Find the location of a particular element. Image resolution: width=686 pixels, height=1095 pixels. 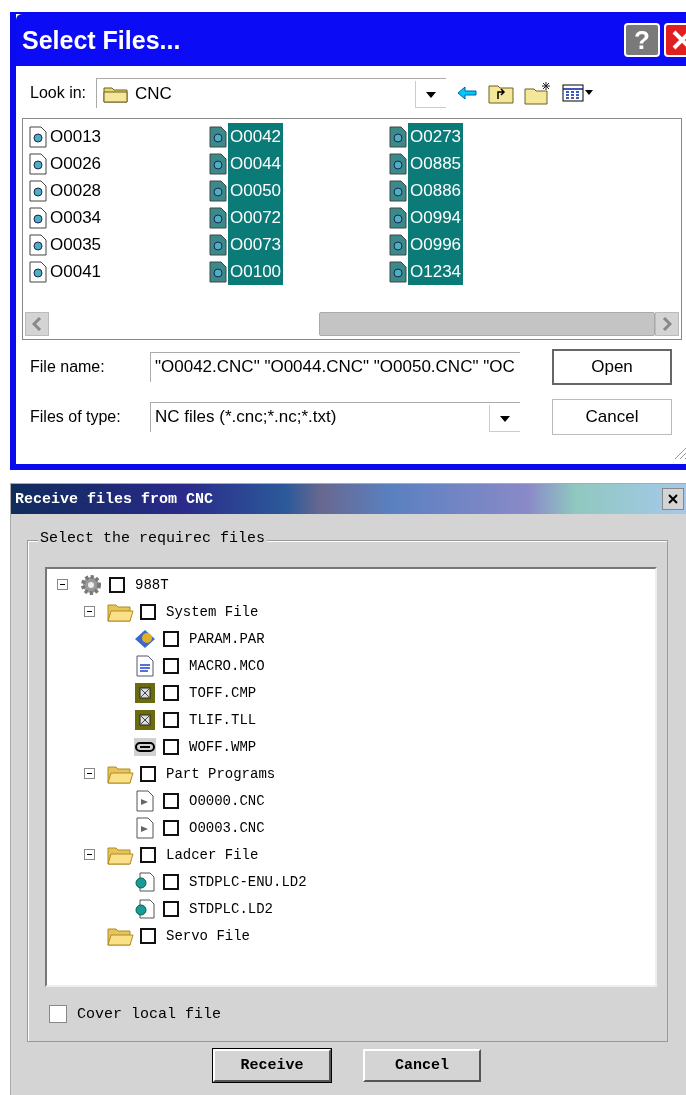

file-item: O0273 is located at coordinates (436, 136).